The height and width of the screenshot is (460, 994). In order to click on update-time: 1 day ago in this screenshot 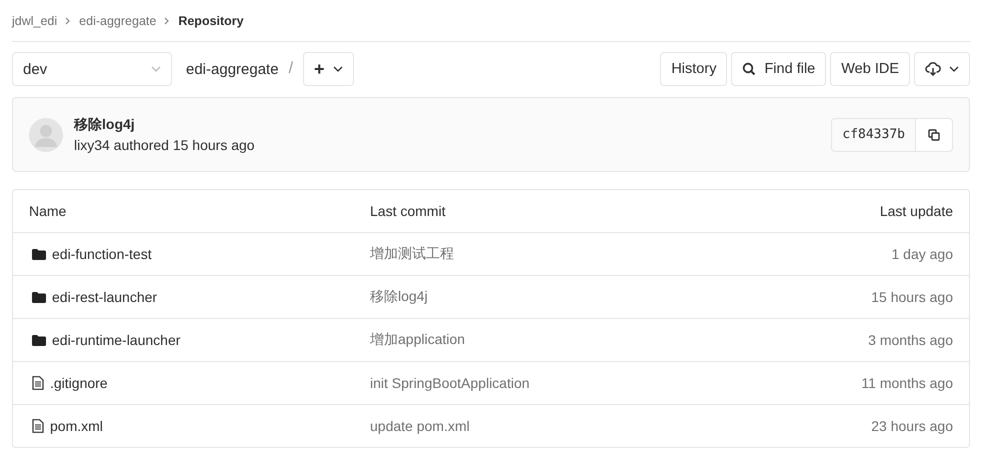, I will do `click(922, 254)`.